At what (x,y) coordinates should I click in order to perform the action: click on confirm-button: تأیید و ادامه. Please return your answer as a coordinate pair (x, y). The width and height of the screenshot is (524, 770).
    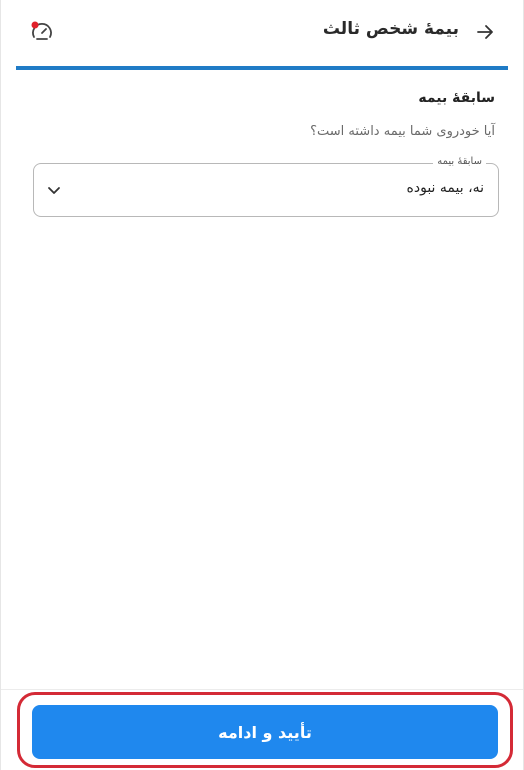
    Looking at the image, I should click on (265, 732).